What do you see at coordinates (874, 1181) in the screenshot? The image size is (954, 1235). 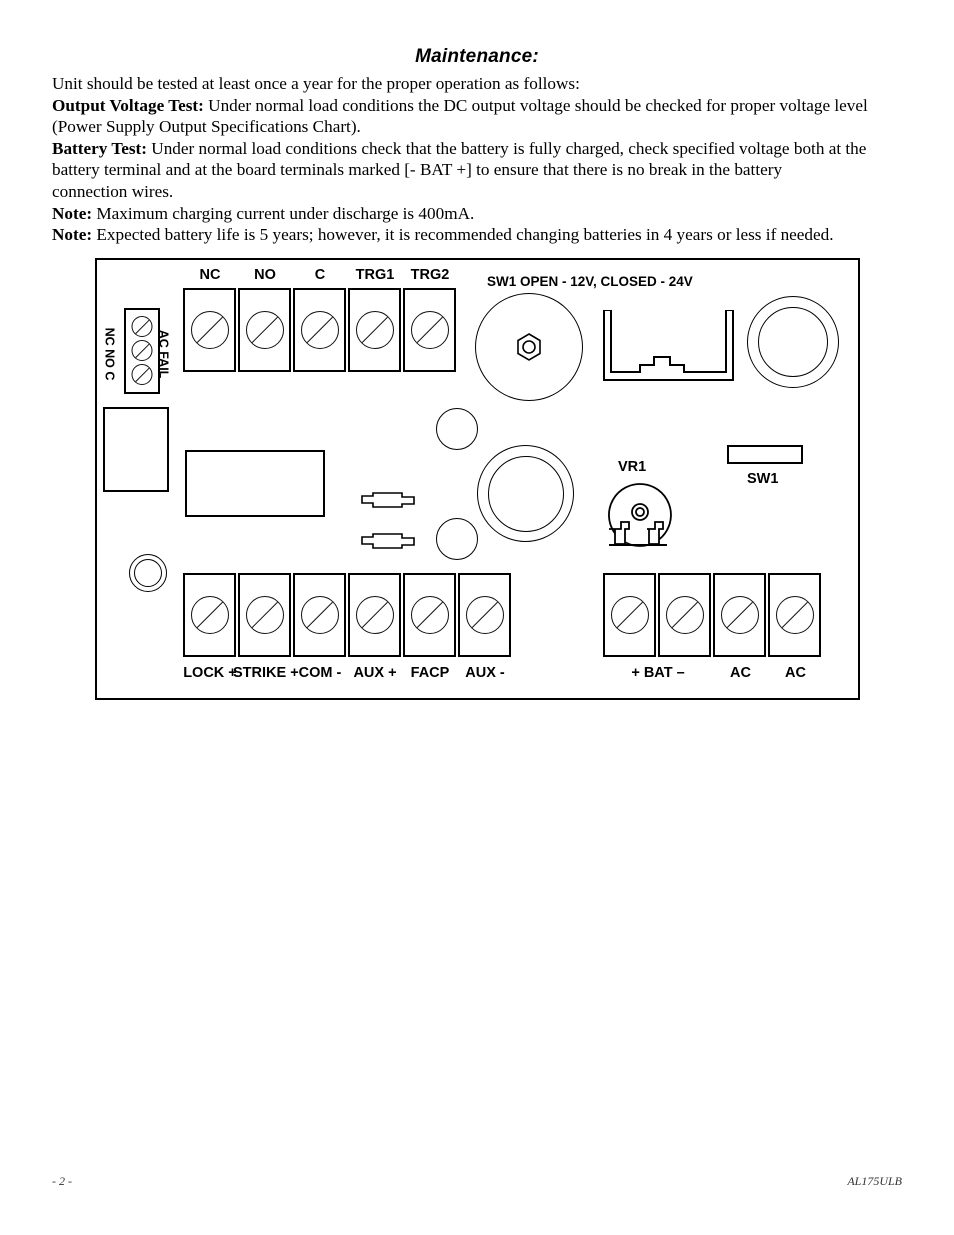 I see `footer-model-code: AL175ULB` at bounding box center [874, 1181].